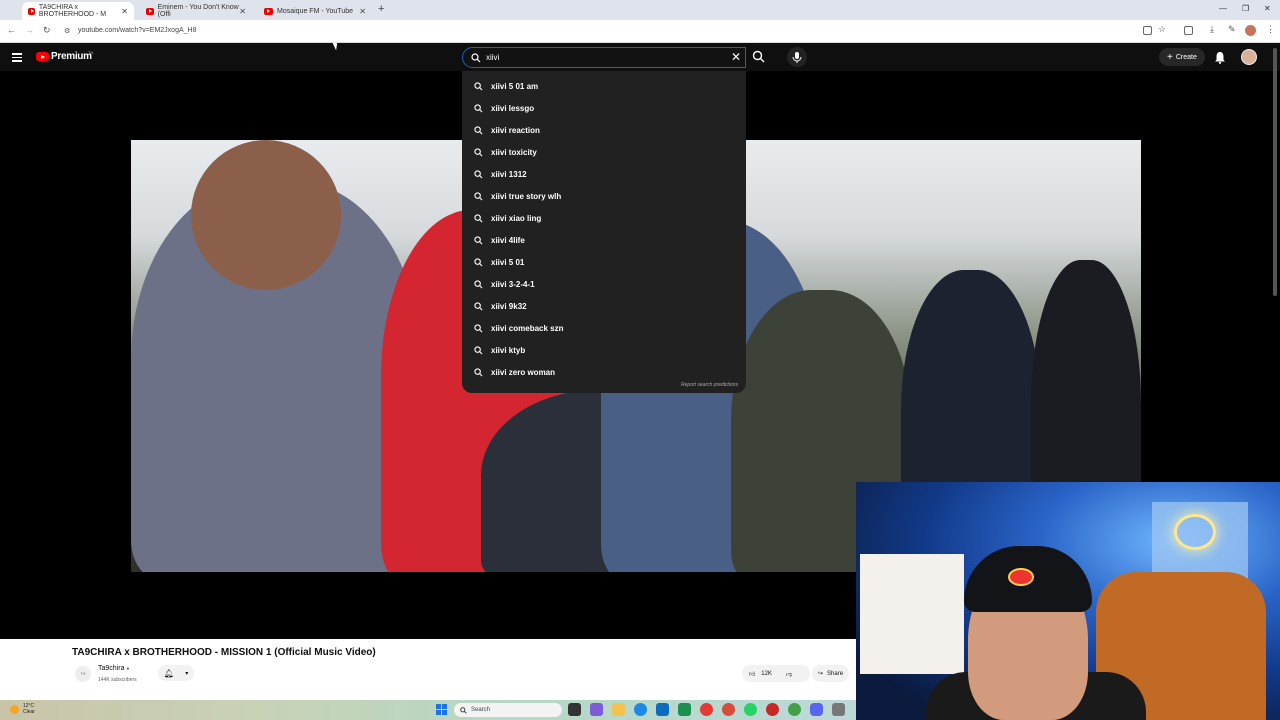  What do you see at coordinates (17, 58) in the screenshot?
I see `guide-menu-icon` at bounding box center [17, 58].